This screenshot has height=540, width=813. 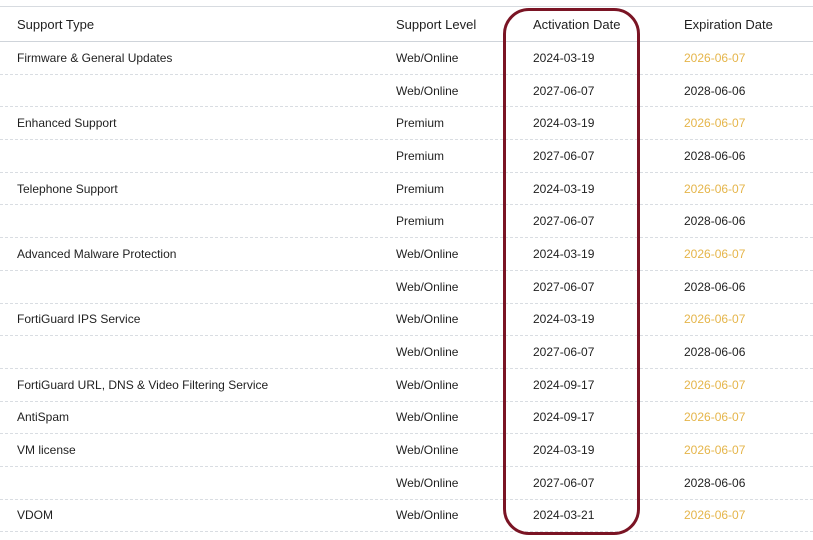 What do you see at coordinates (46, 450) in the screenshot?
I see `support-type-cell: VM license` at bounding box center [46, 450].